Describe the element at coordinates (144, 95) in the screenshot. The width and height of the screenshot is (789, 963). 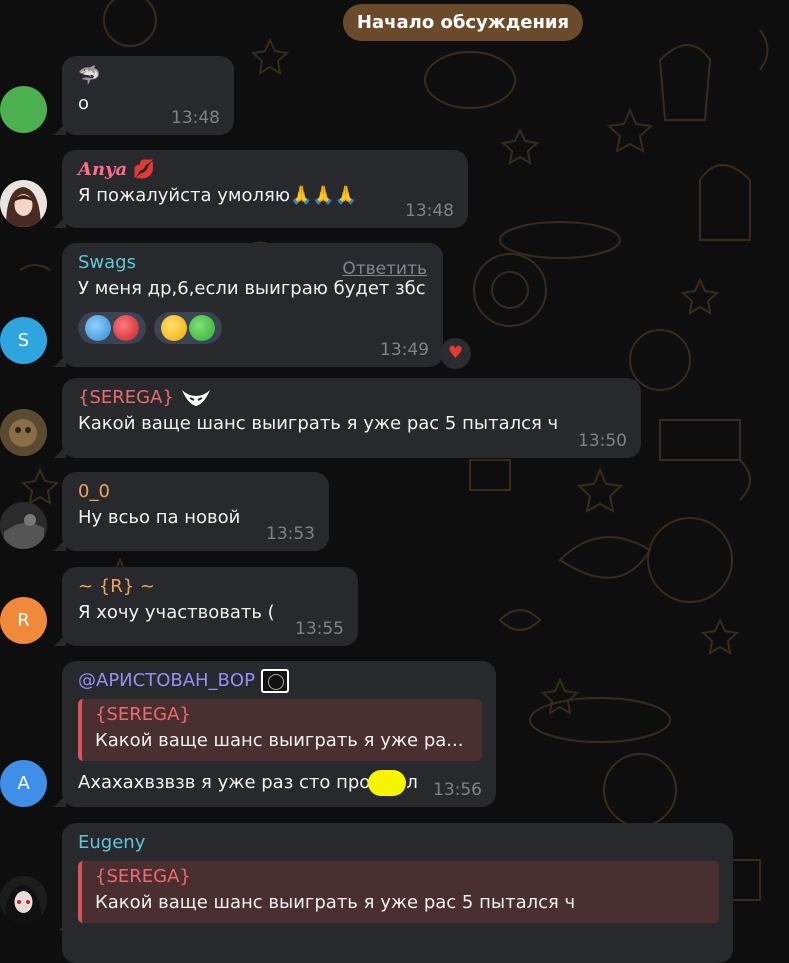
I see `message-bubble: 🦈 о 13:48` at that location.